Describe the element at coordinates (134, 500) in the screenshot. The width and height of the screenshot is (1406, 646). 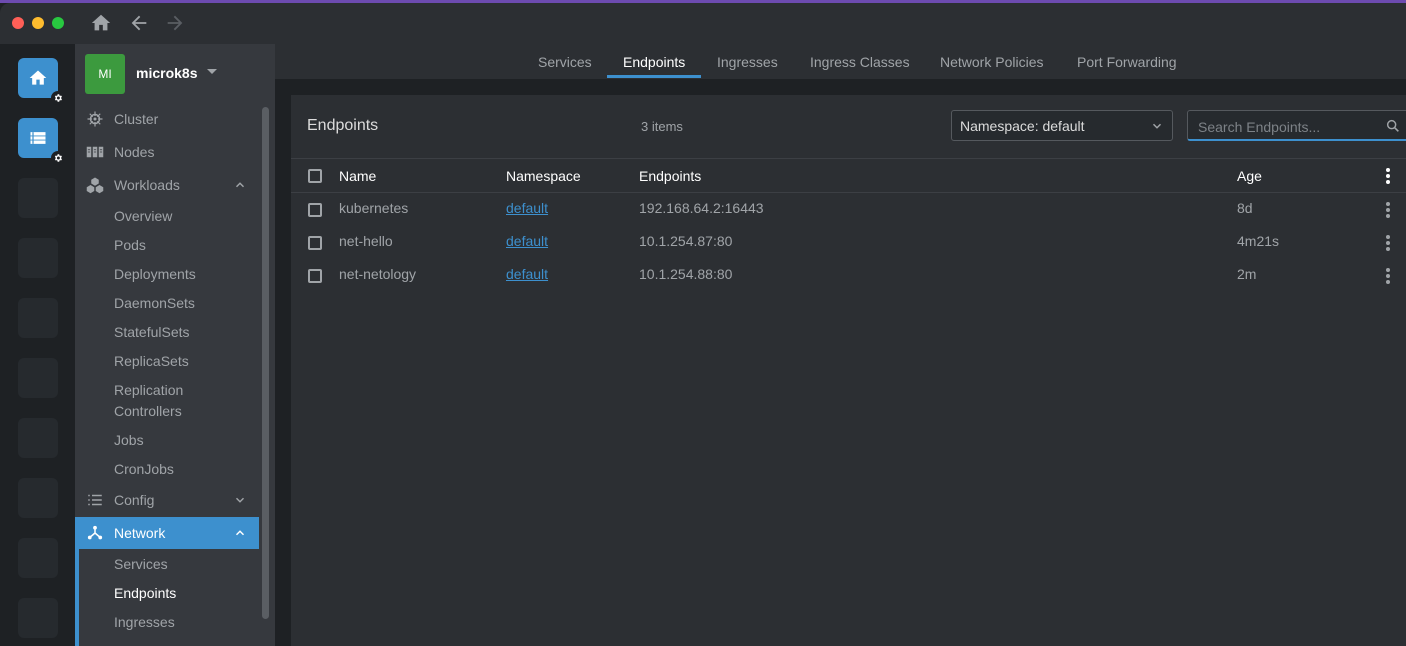
I see `sidebar-item-label: Config` at that location.